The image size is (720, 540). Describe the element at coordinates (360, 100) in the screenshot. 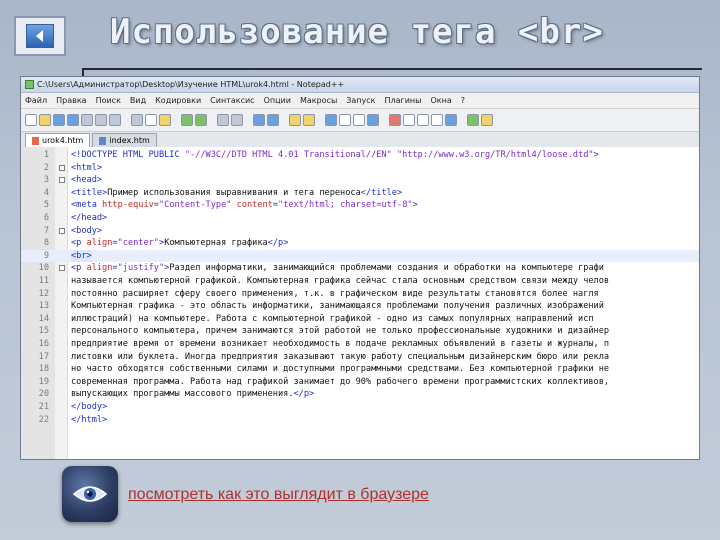

I see `menu-item: Запуск` at that location.